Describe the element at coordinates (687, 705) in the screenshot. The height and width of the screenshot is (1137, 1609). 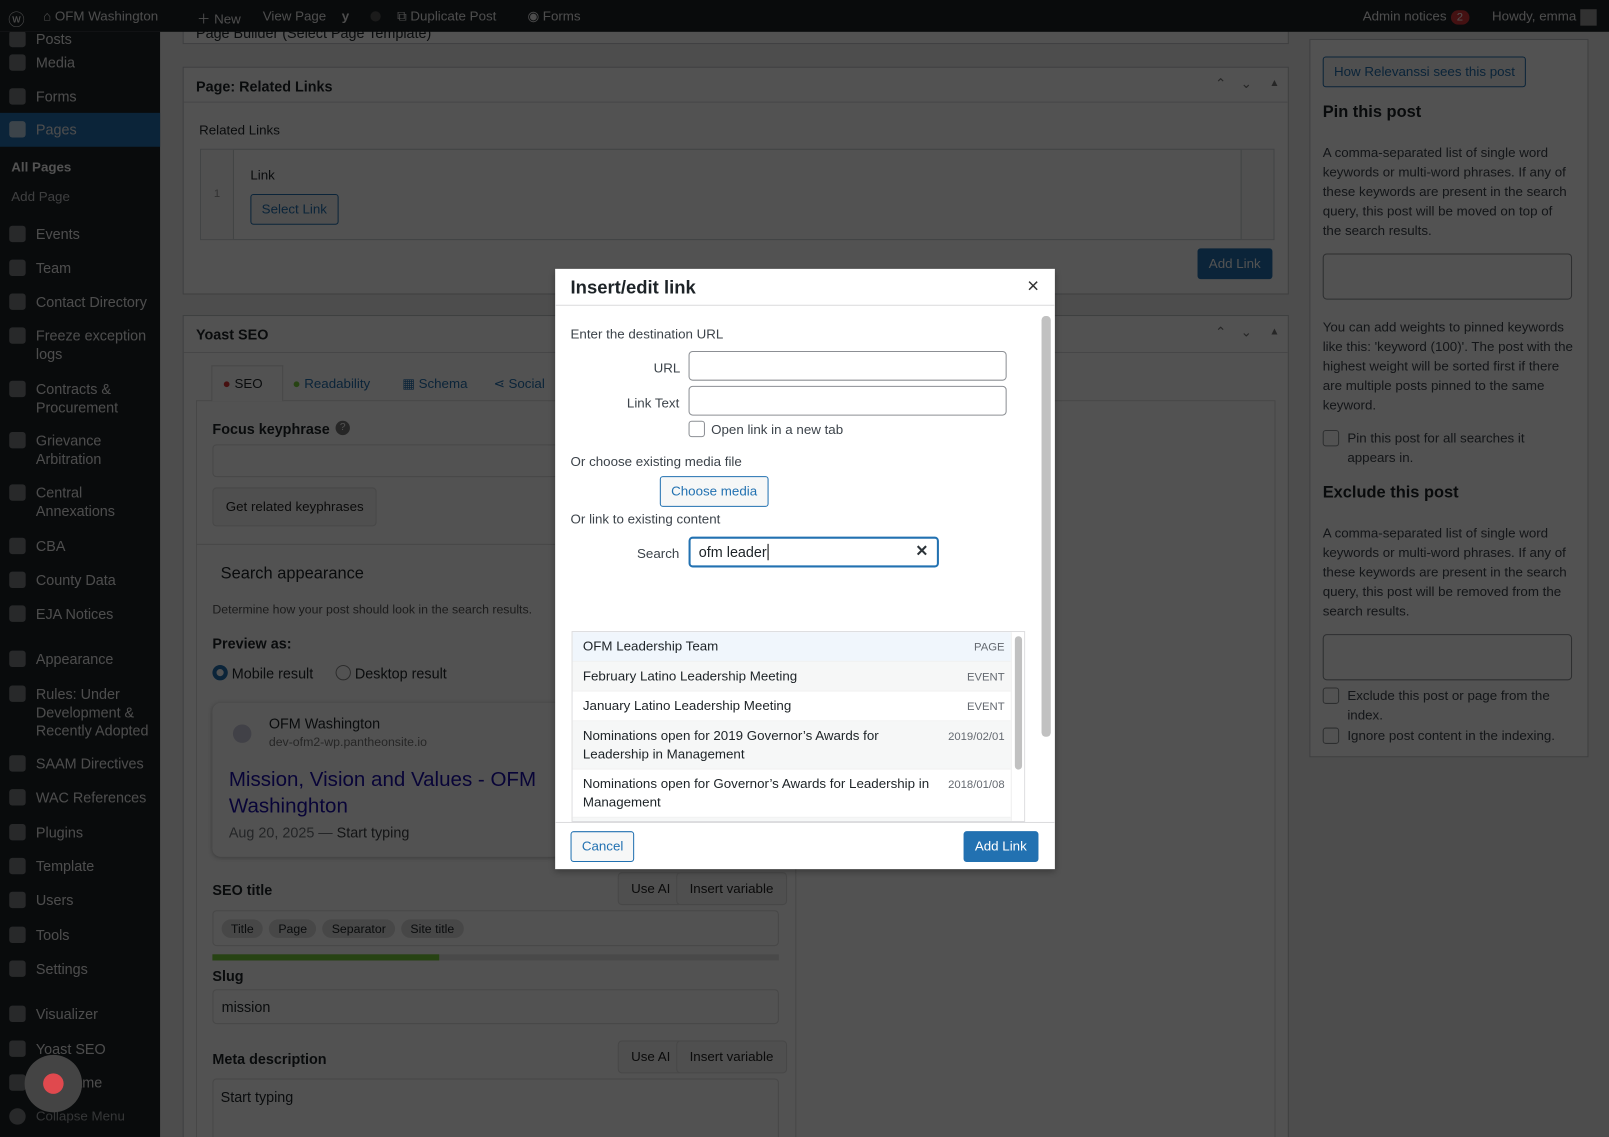
I see `result-title: January Latino Leadership Meeting` at that location.